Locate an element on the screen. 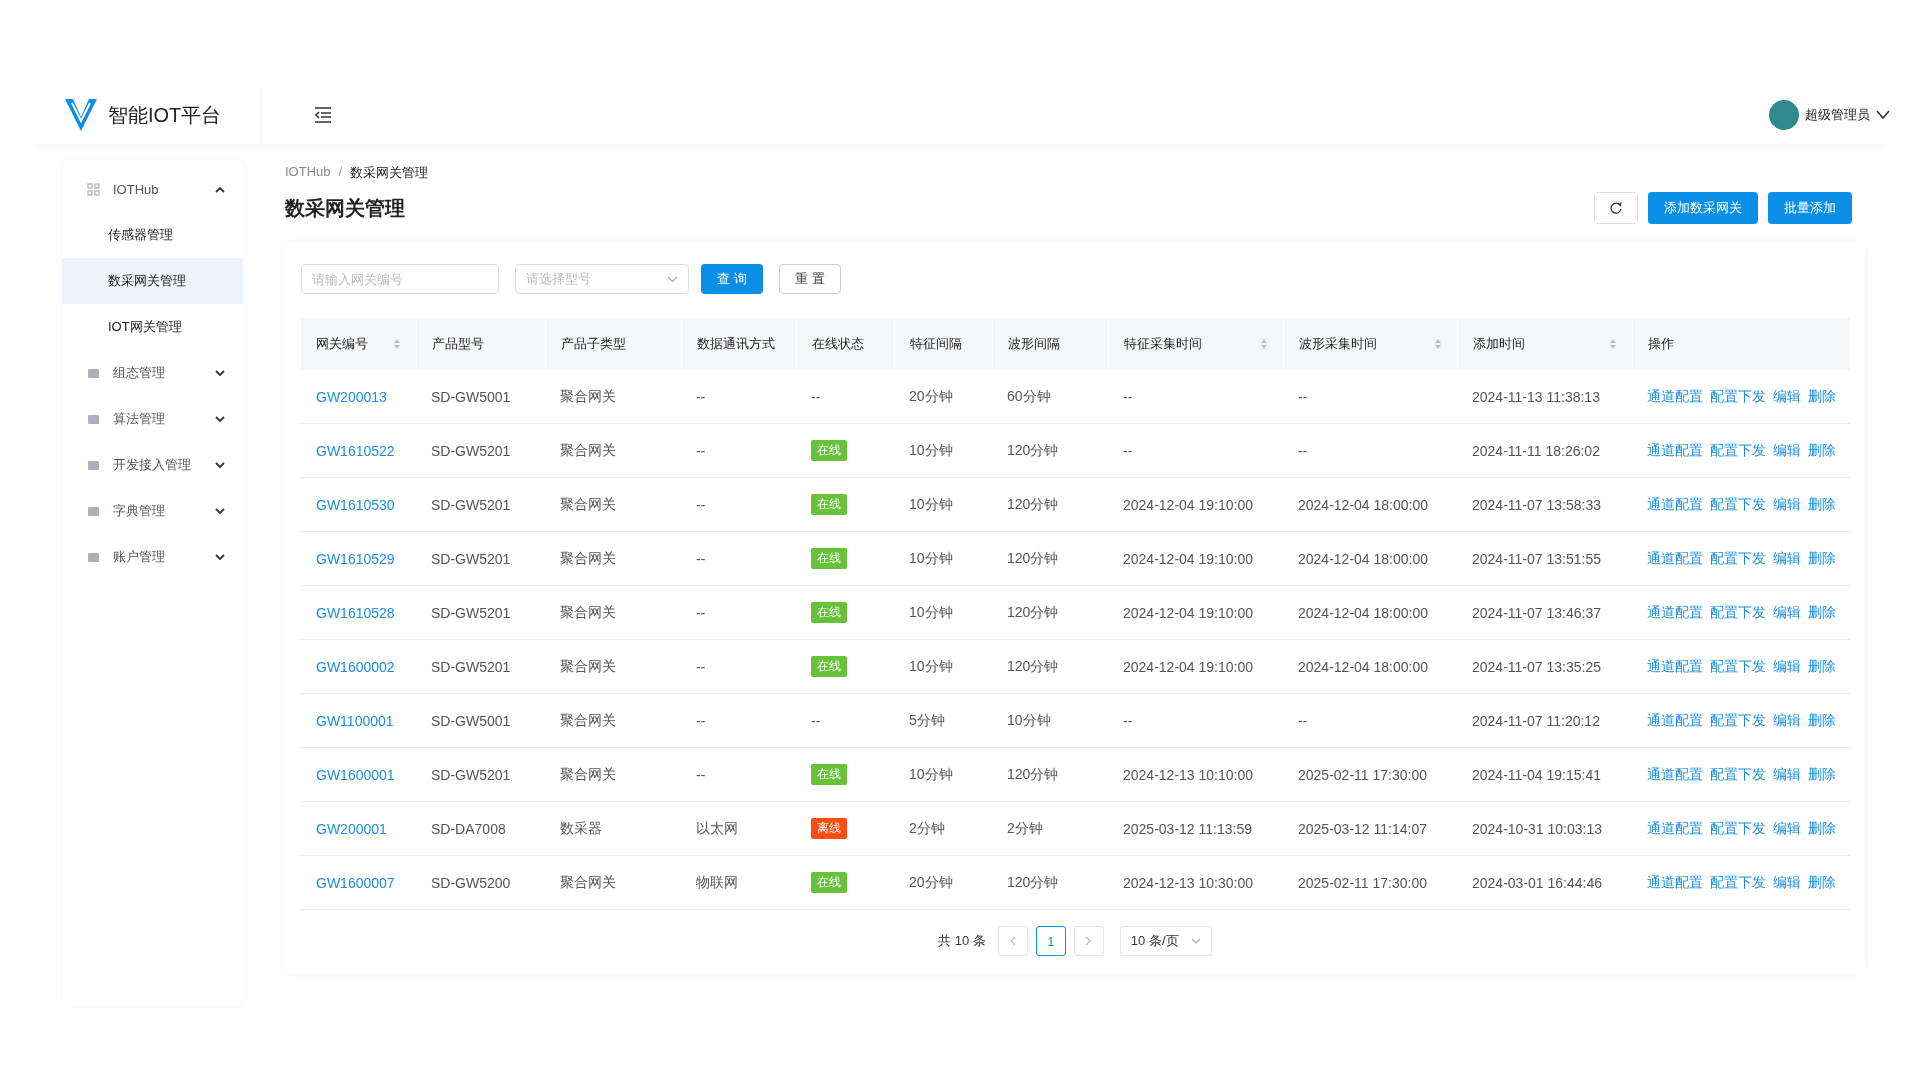  table-cell: 2025-03-12 11:14:07 is located at coordinates (1362, 828).